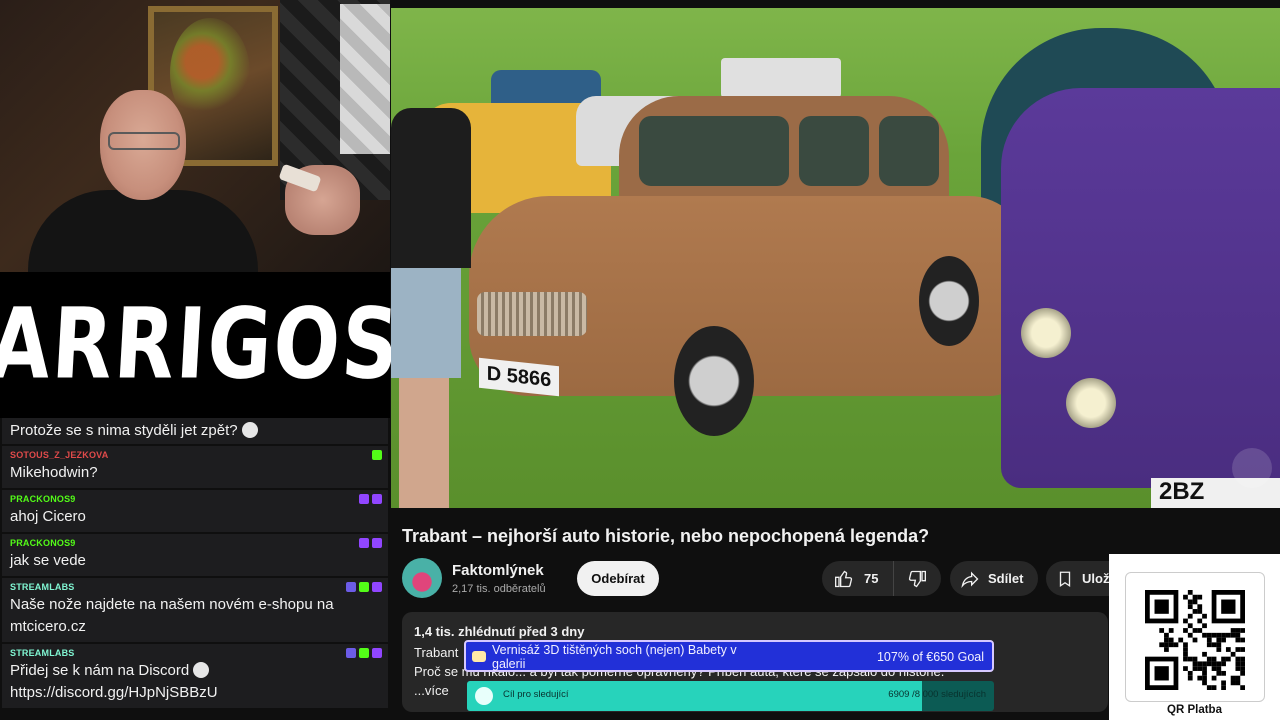 The height and width of the screenshot is (720, 1280). Describe the element at coordinates (1195, 640) in the screenshot. I see `qr-code` at that location.